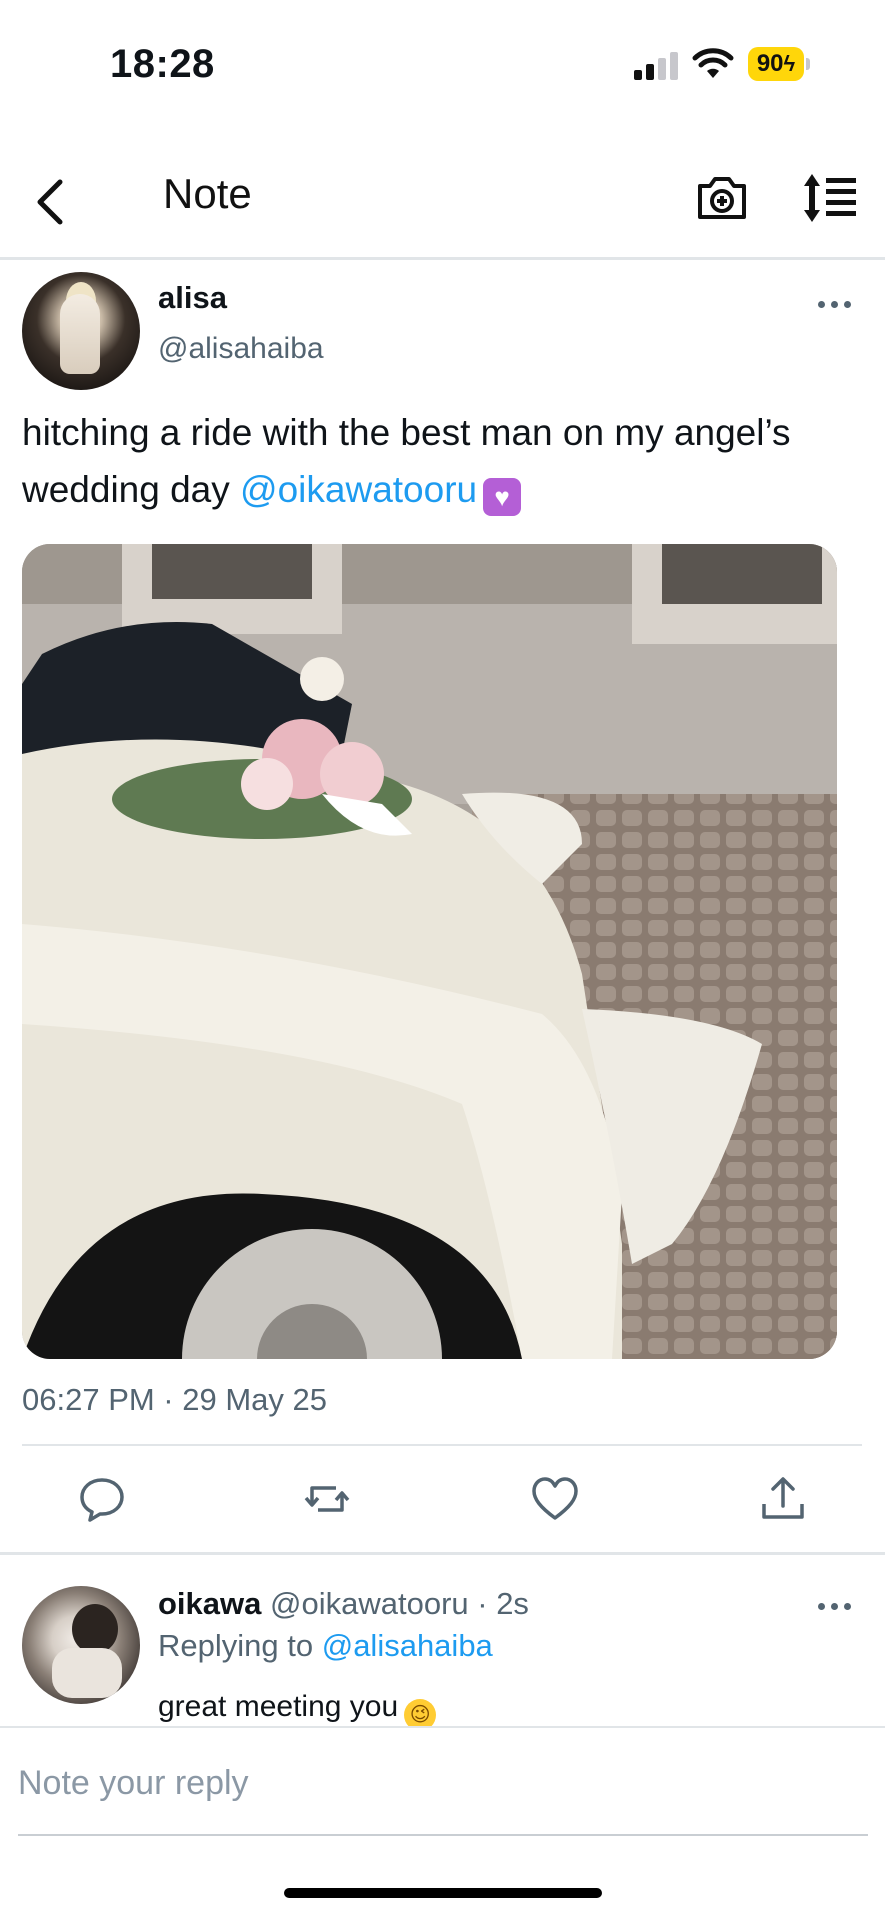  What do you see at coordinates (81, 331) in the screenshot?
I see `avatar` at bounding box center [81, 331].